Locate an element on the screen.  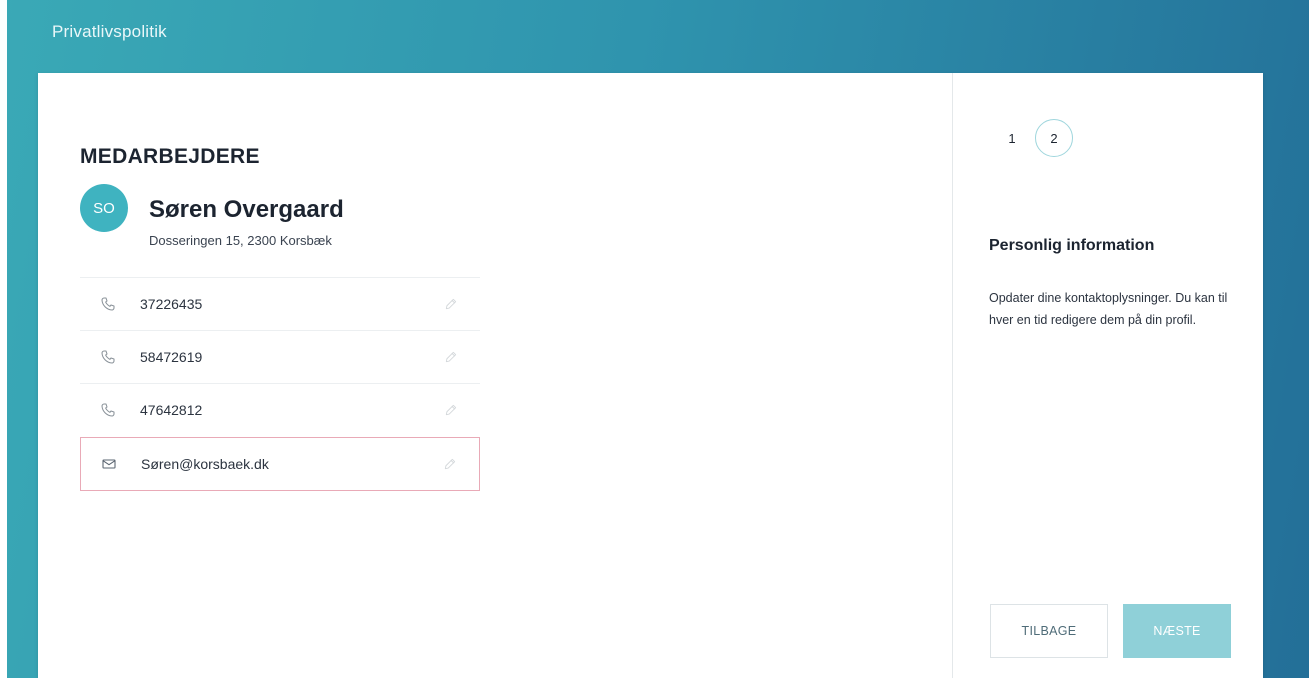
person-name: Søren Overgaard is located at coordinates (246, 209).